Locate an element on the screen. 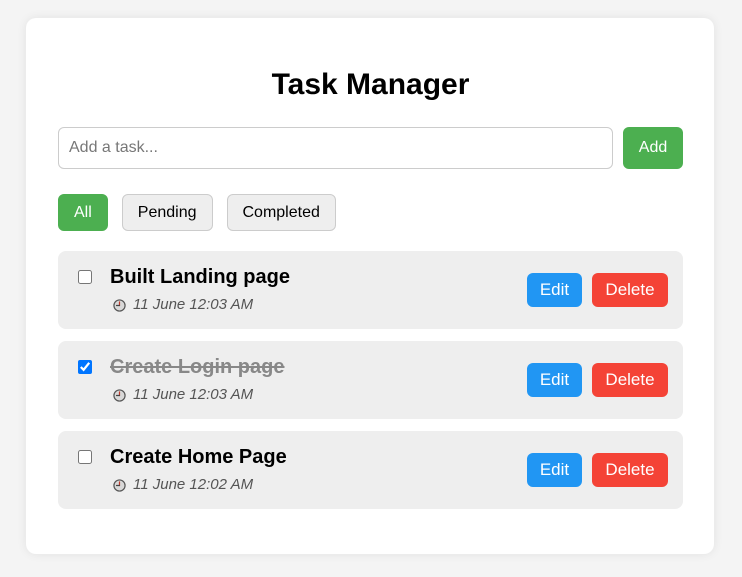  task-title: Built Landing page is located at coordinates (200, 277).